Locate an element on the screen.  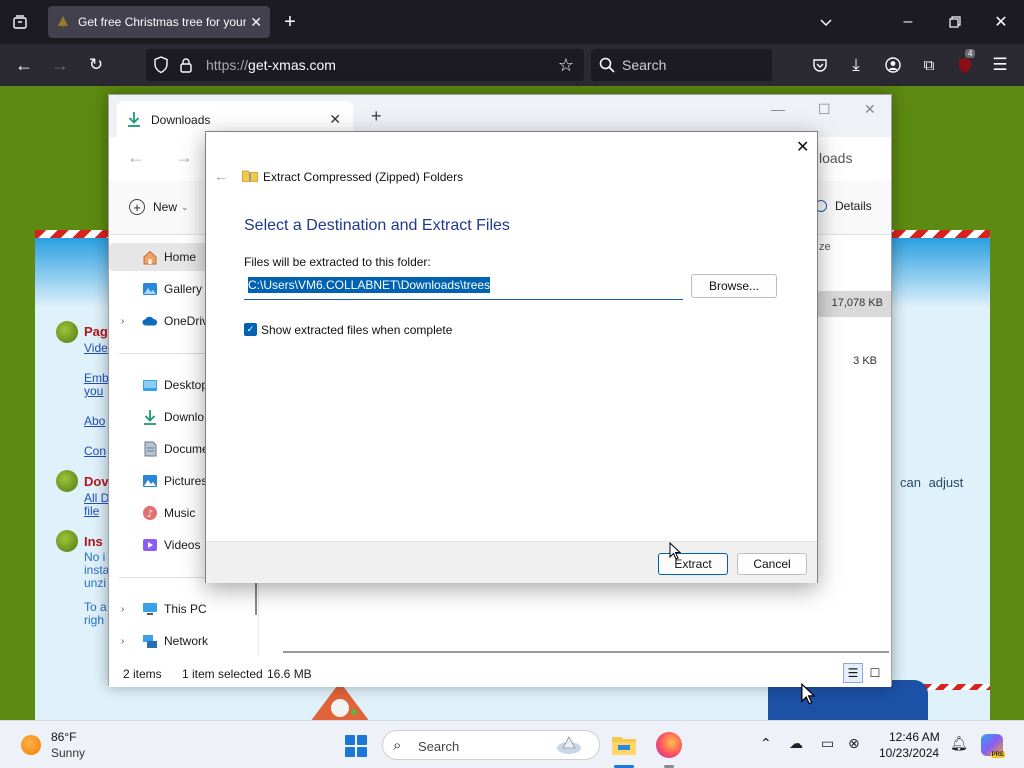
page-link-2b: you is located at coordinates (93, 391).